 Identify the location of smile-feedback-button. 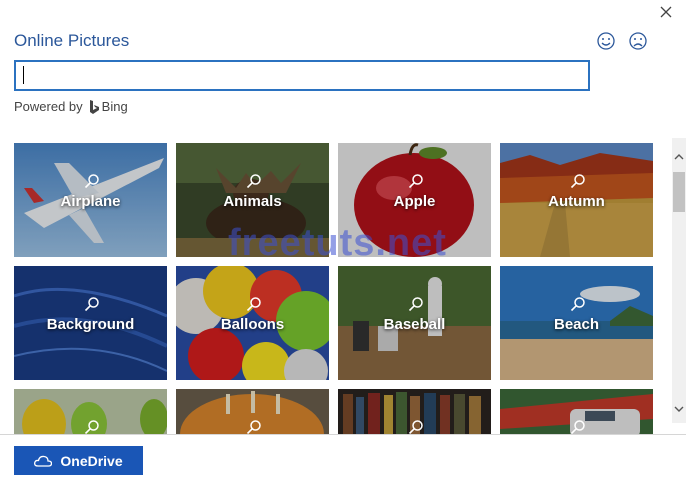
(606, 41).